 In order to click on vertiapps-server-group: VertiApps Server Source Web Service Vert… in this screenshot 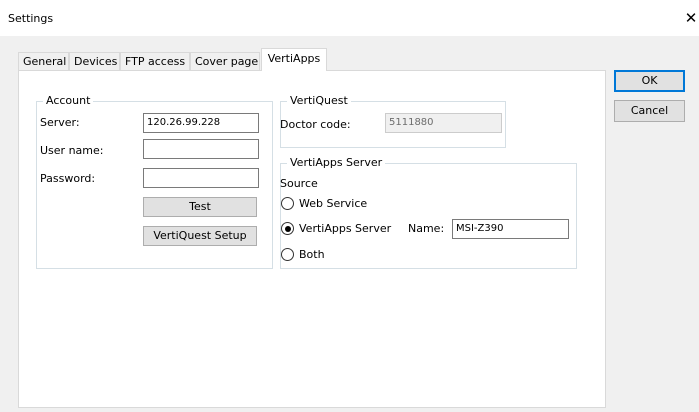, I will do `click(428, 212)`.